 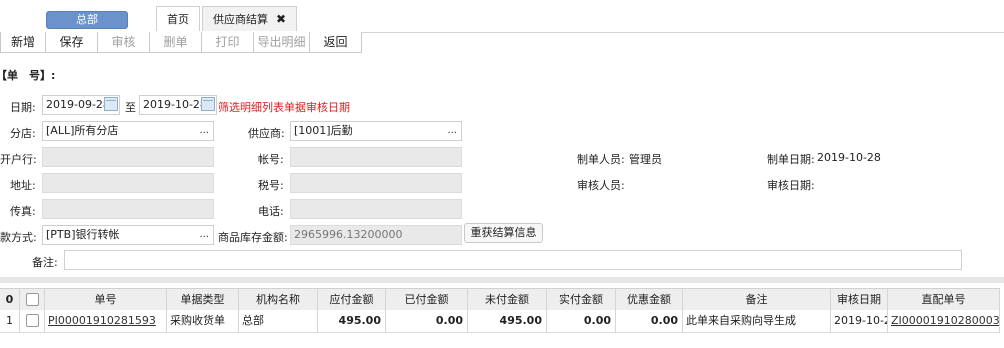 I want to click on stock-amount-input: 2965996.13200000, so click(x=376, y=235).